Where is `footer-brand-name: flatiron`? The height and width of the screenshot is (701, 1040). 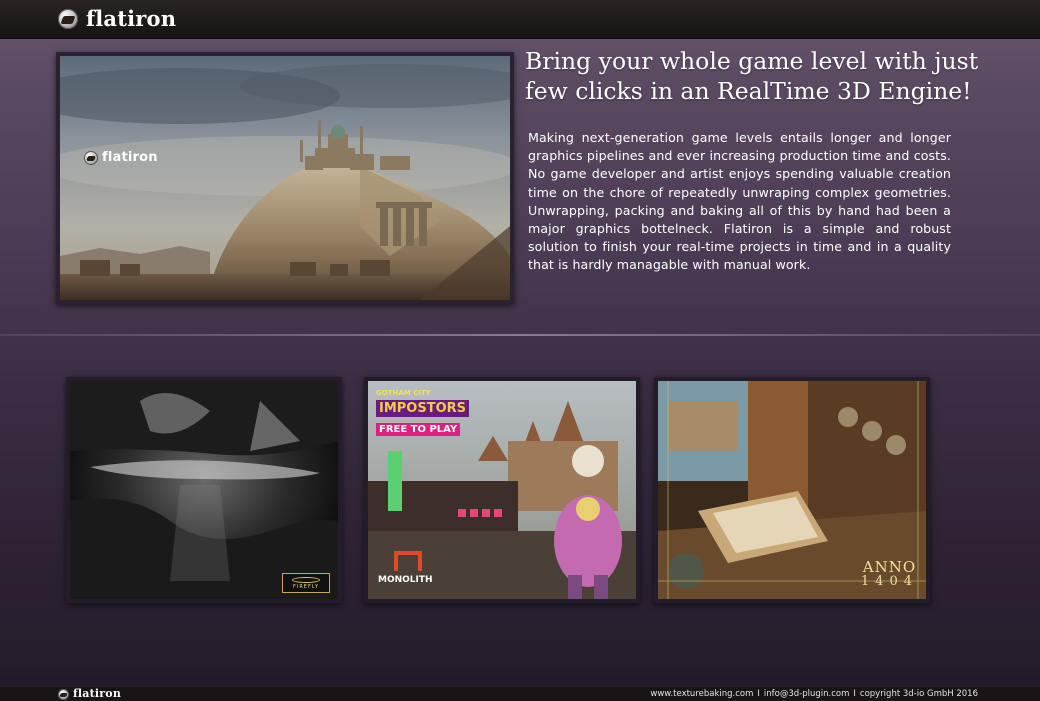 footer-brand-name: flatiron is located at coordinates (97, 693).